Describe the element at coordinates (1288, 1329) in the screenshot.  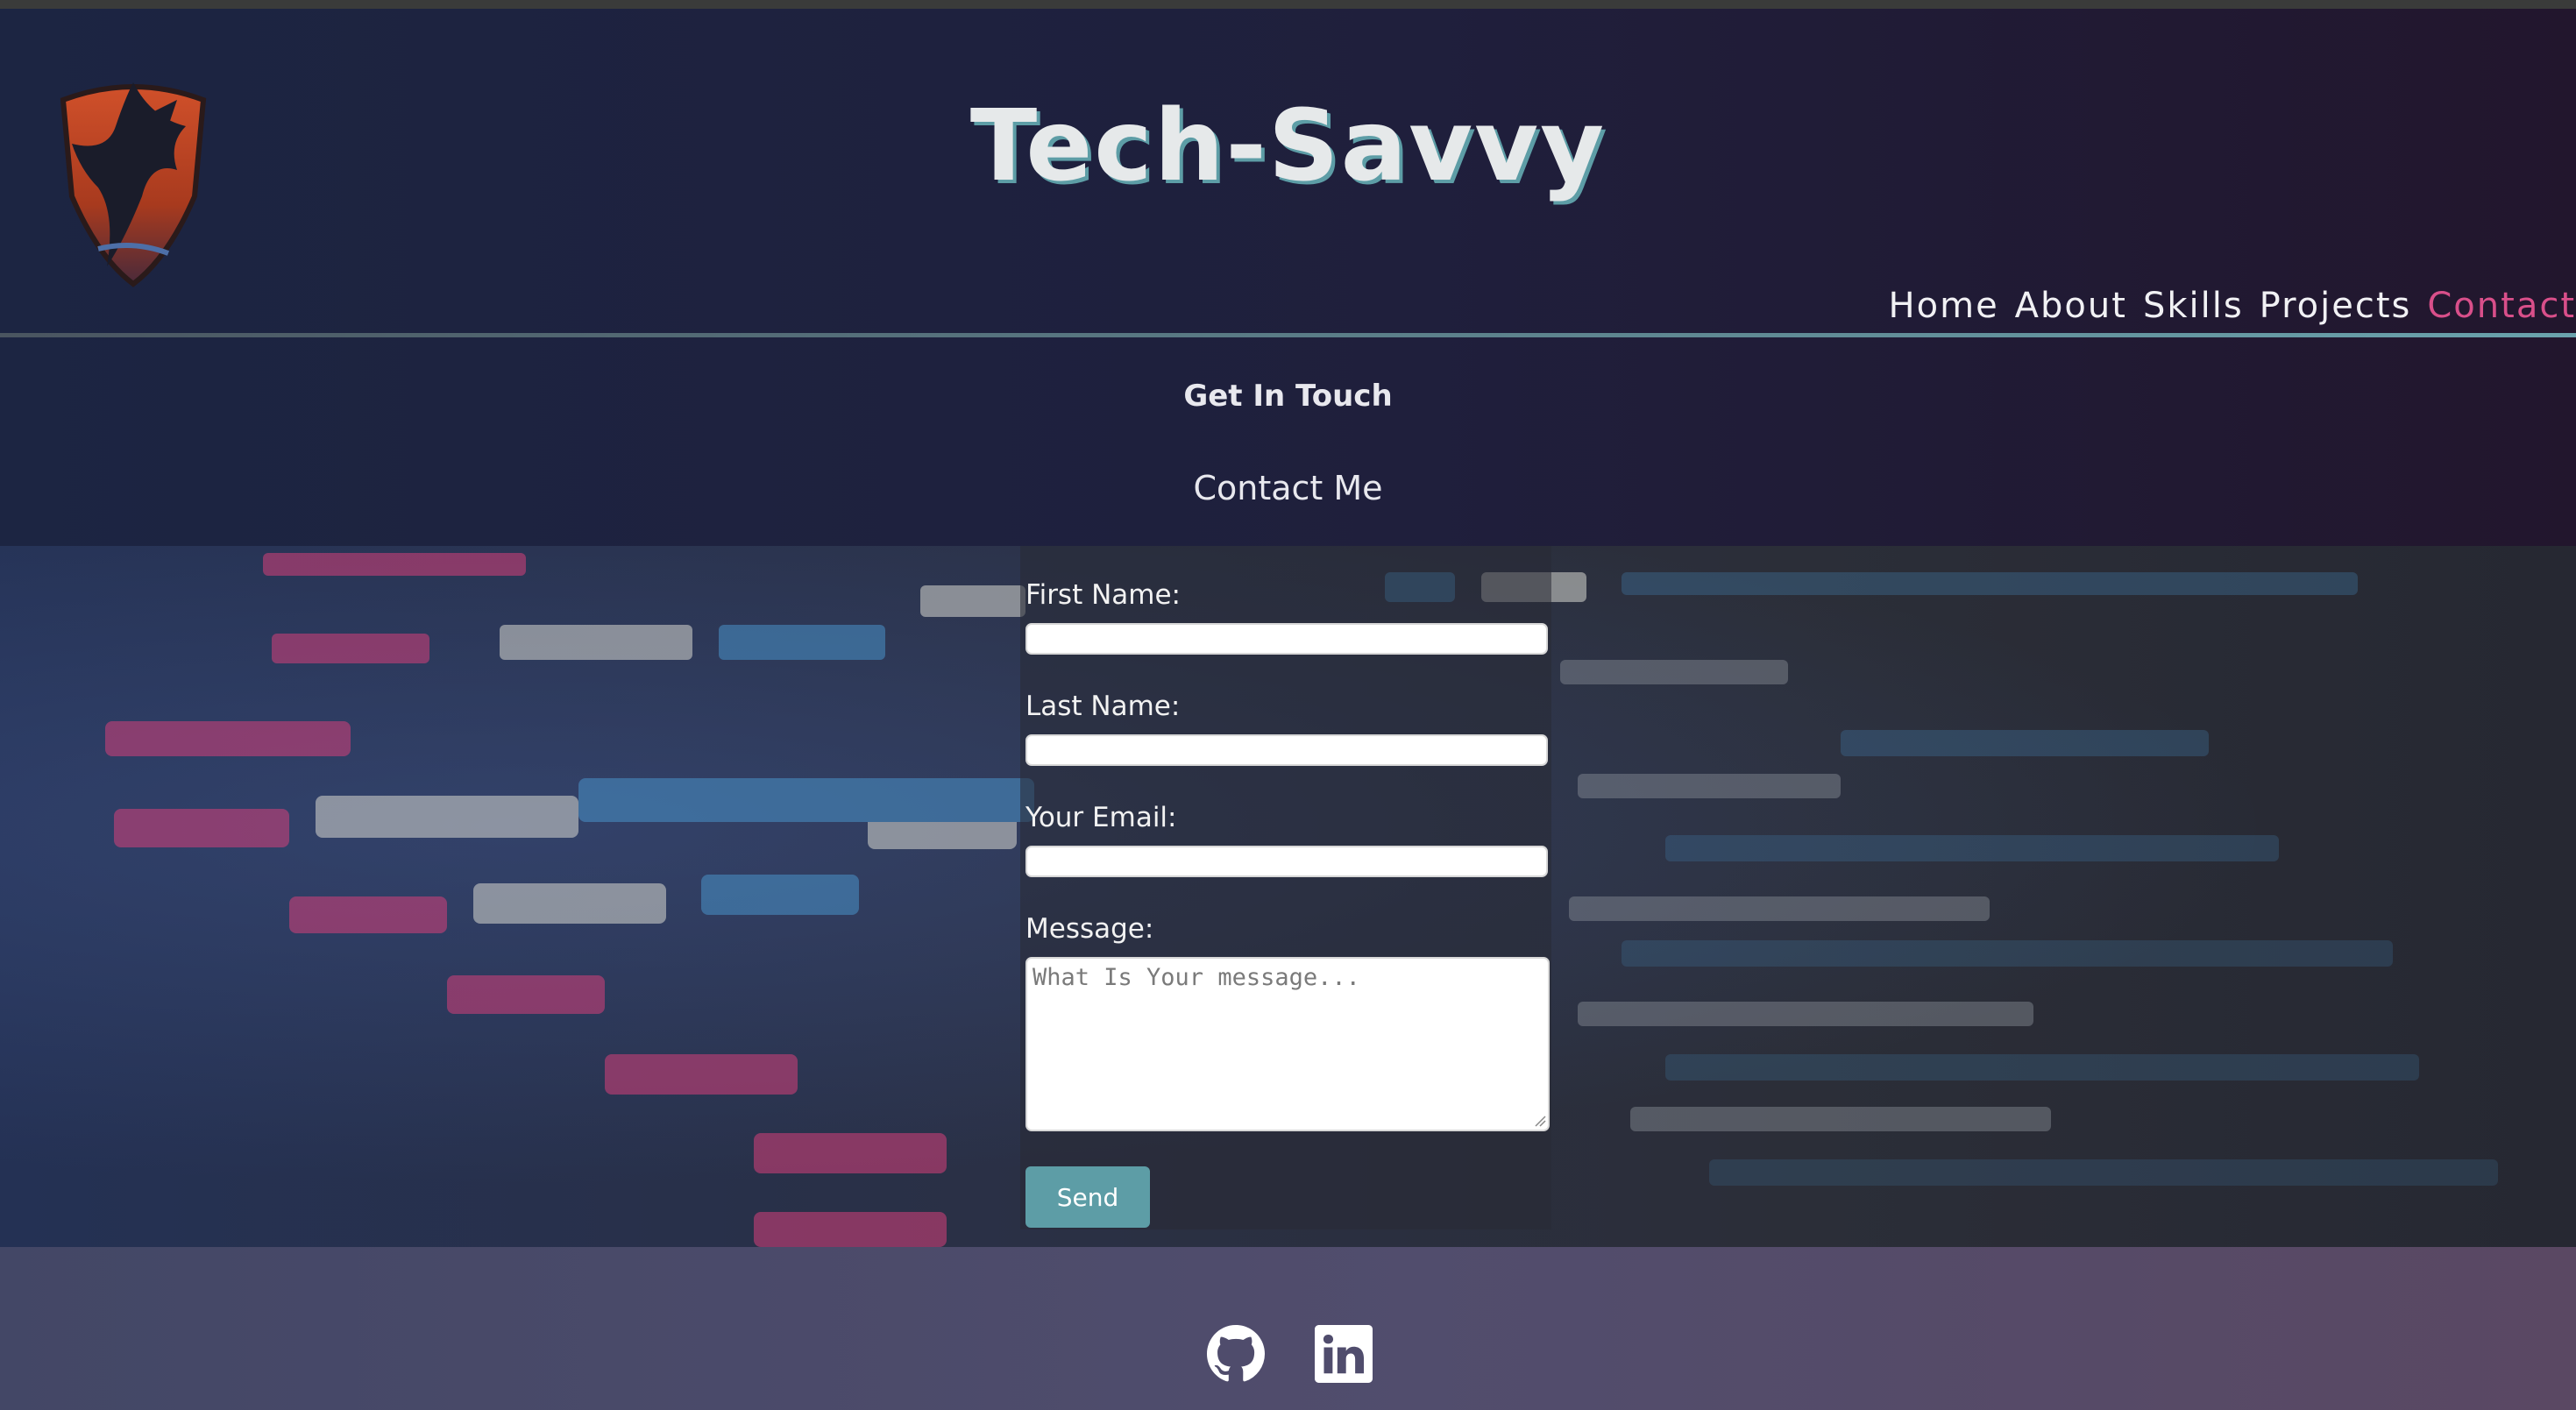
I see `site-footer` at that location.